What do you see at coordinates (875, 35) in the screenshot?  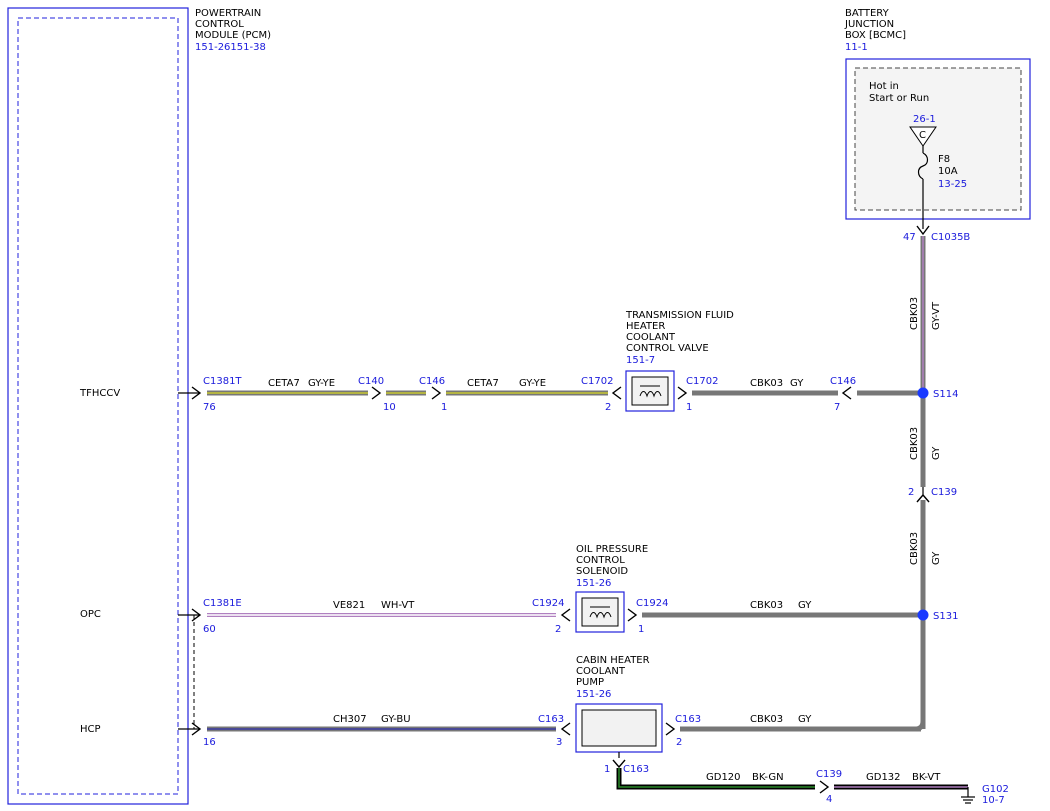 I see `bjb-title-line-3: BOX [BCMC]` at bounding box center [875, 35].